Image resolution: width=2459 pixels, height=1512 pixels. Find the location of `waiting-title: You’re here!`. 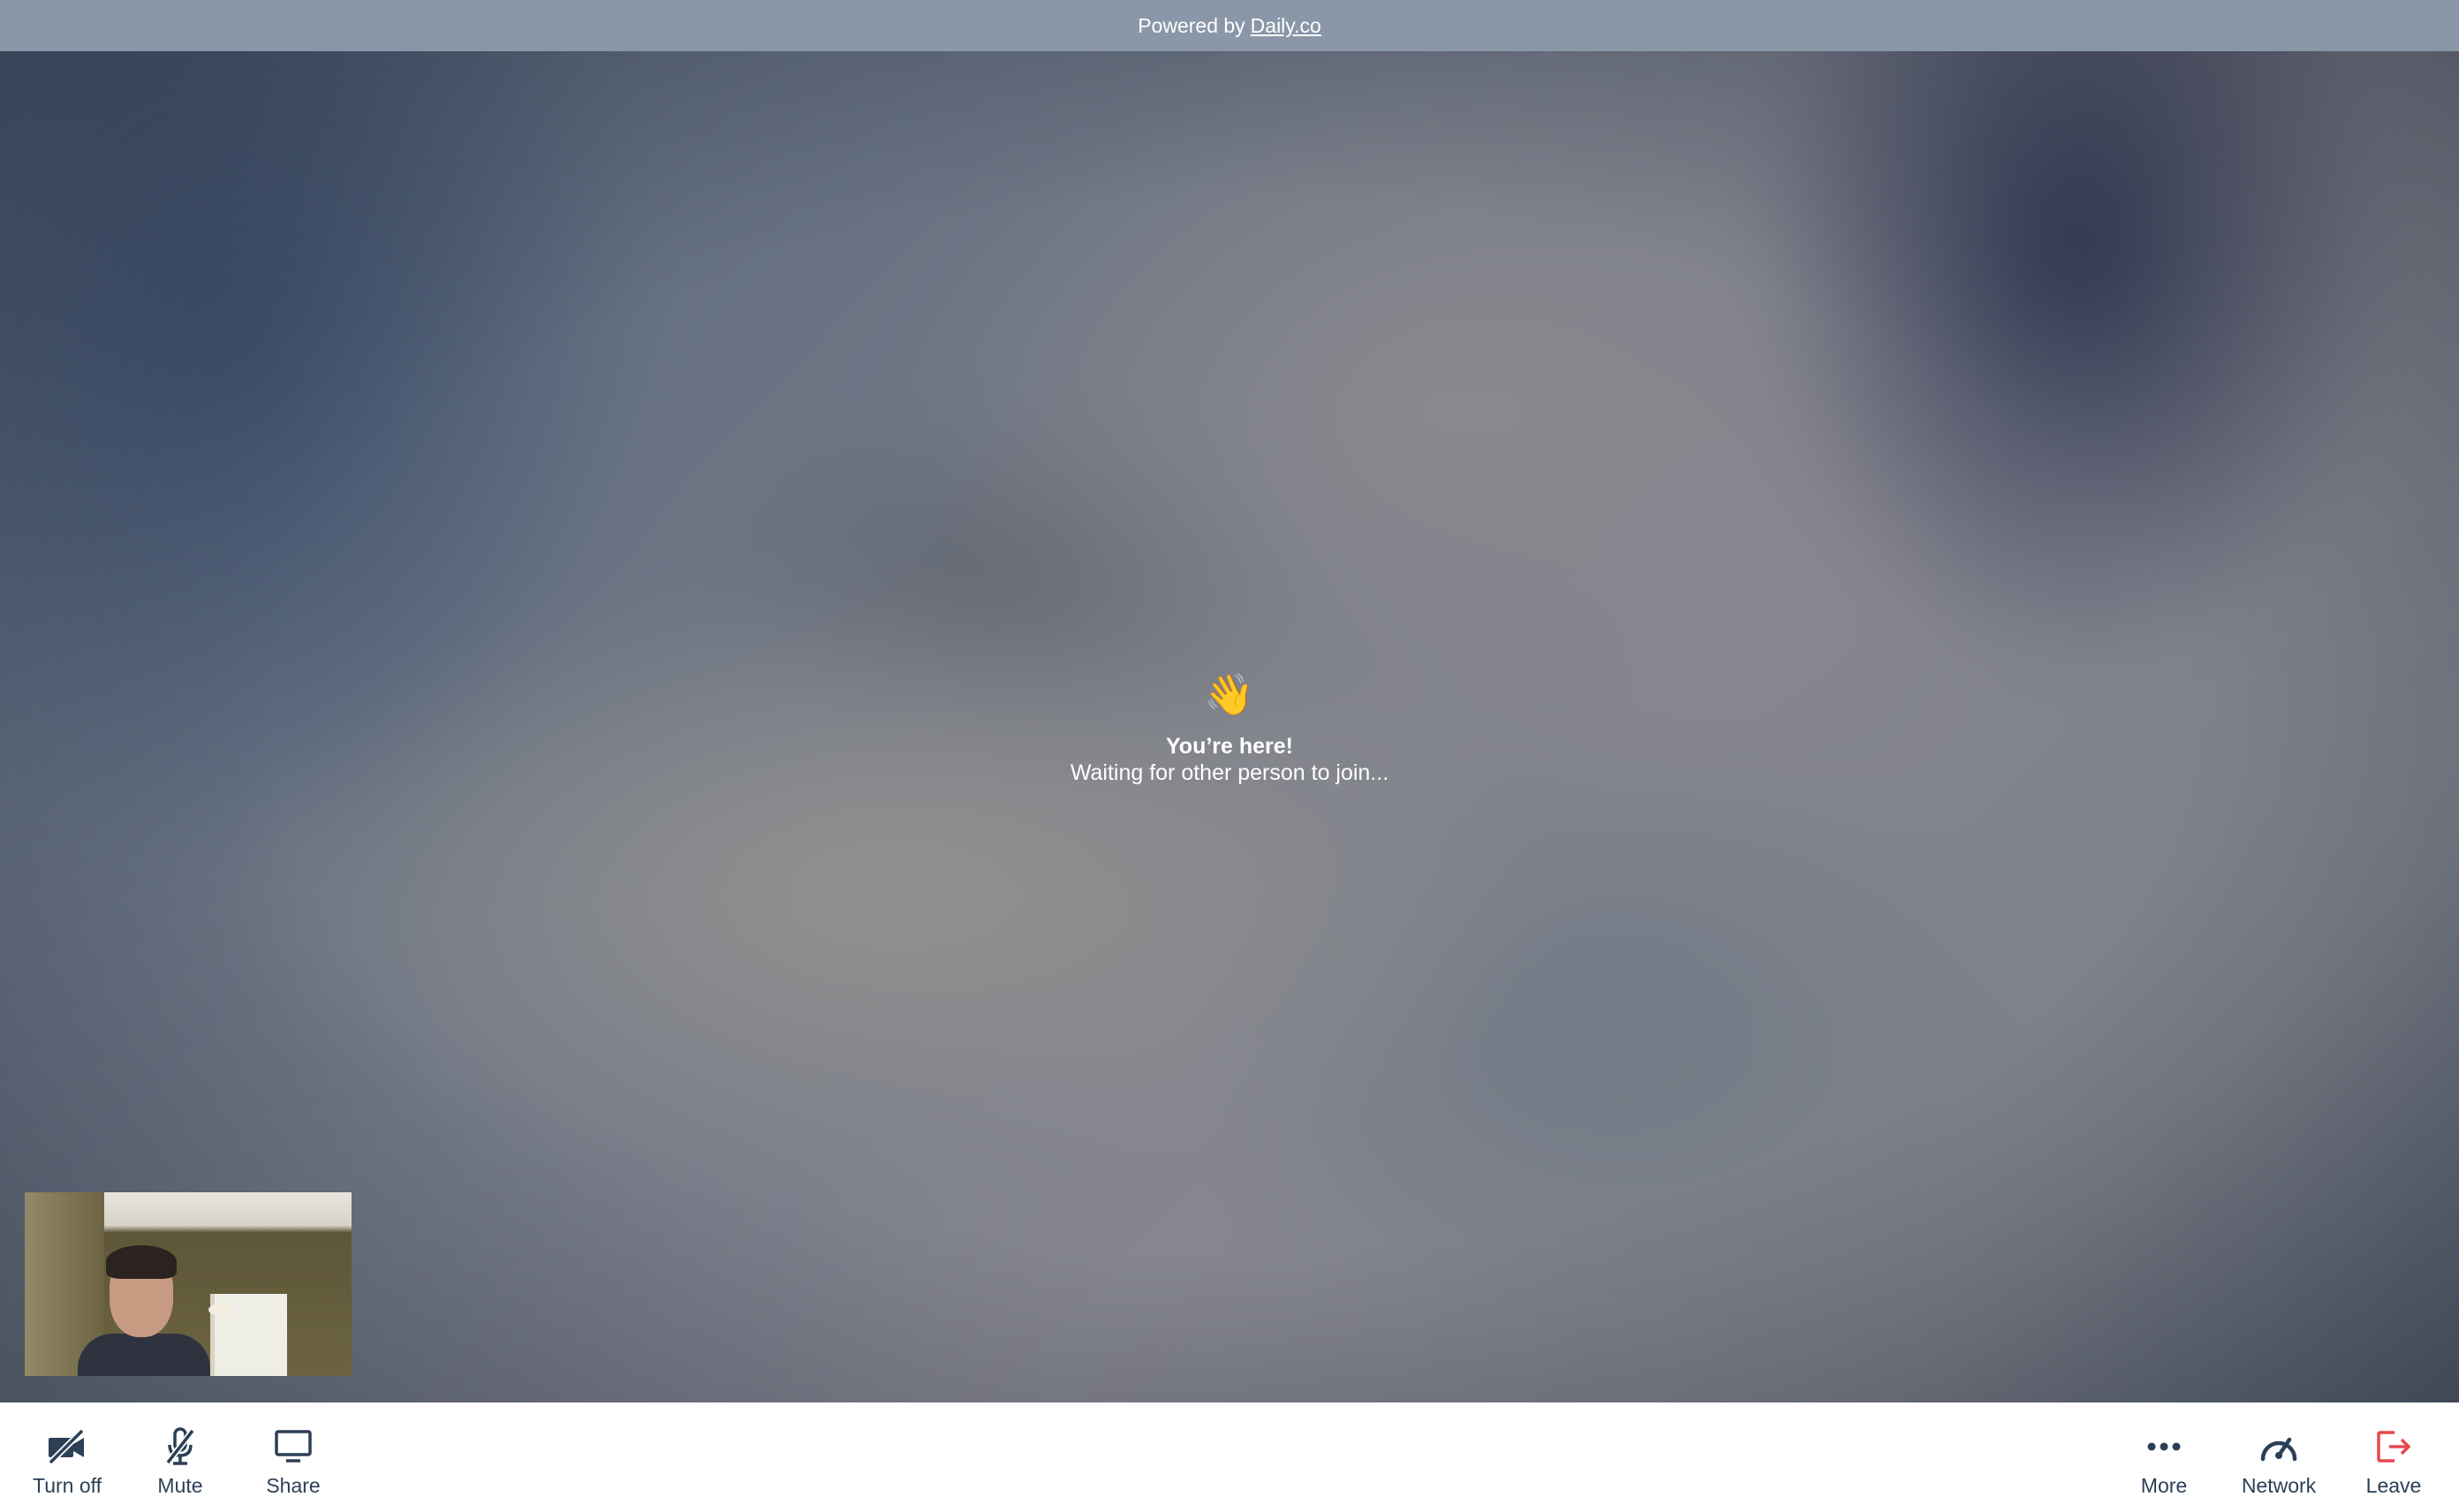

waiting-title: You’re here! is located at coordinates (1229, 746).